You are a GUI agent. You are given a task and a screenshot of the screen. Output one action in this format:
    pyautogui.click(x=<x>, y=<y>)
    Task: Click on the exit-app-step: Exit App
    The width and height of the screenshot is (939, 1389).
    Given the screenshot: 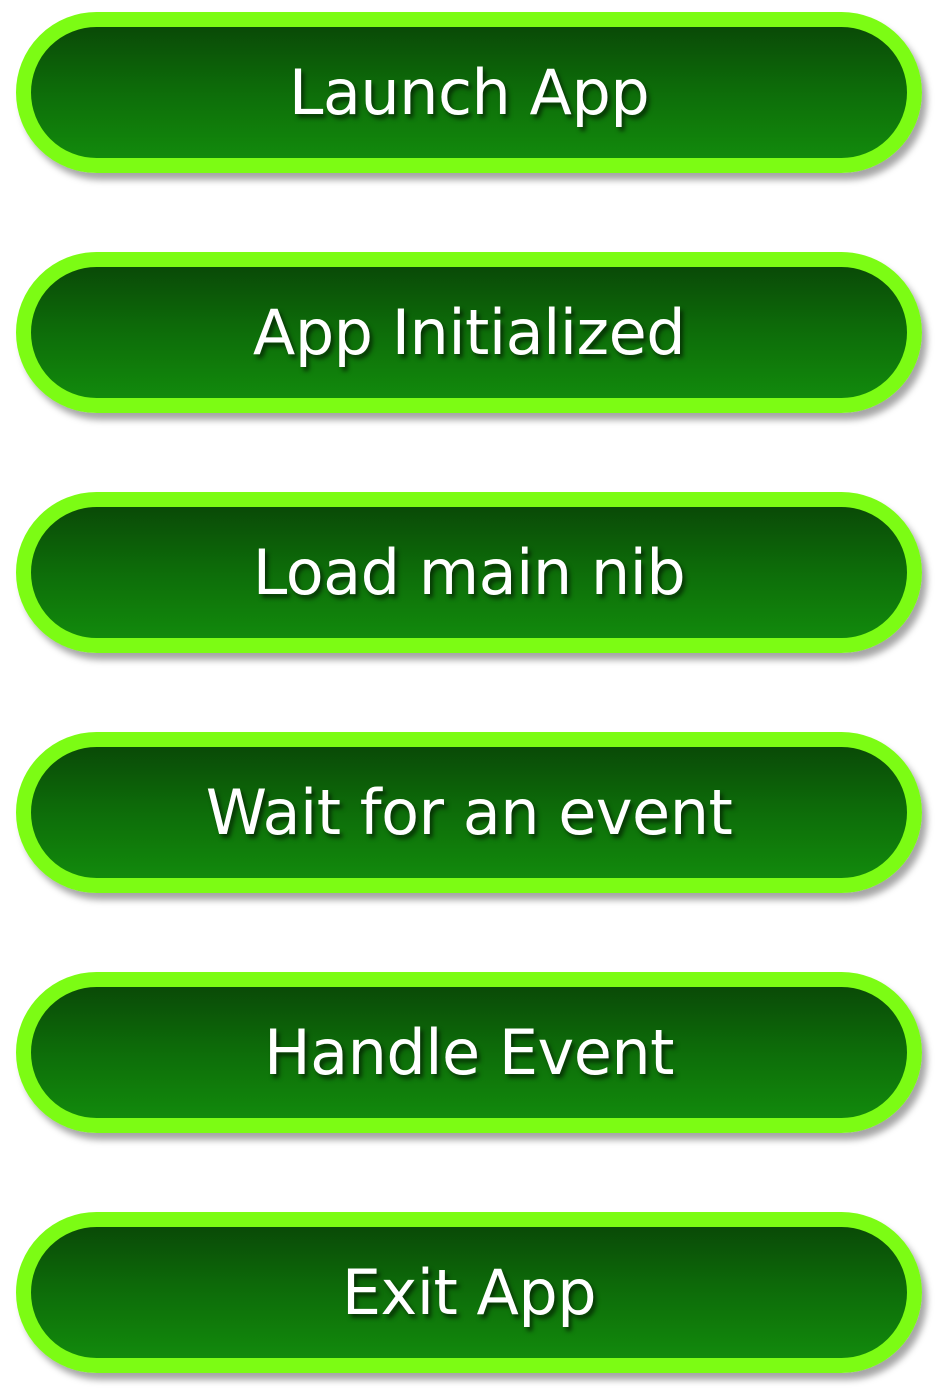 What is the action you would take?
    pyautogui.click(x=469, y=1292)
    